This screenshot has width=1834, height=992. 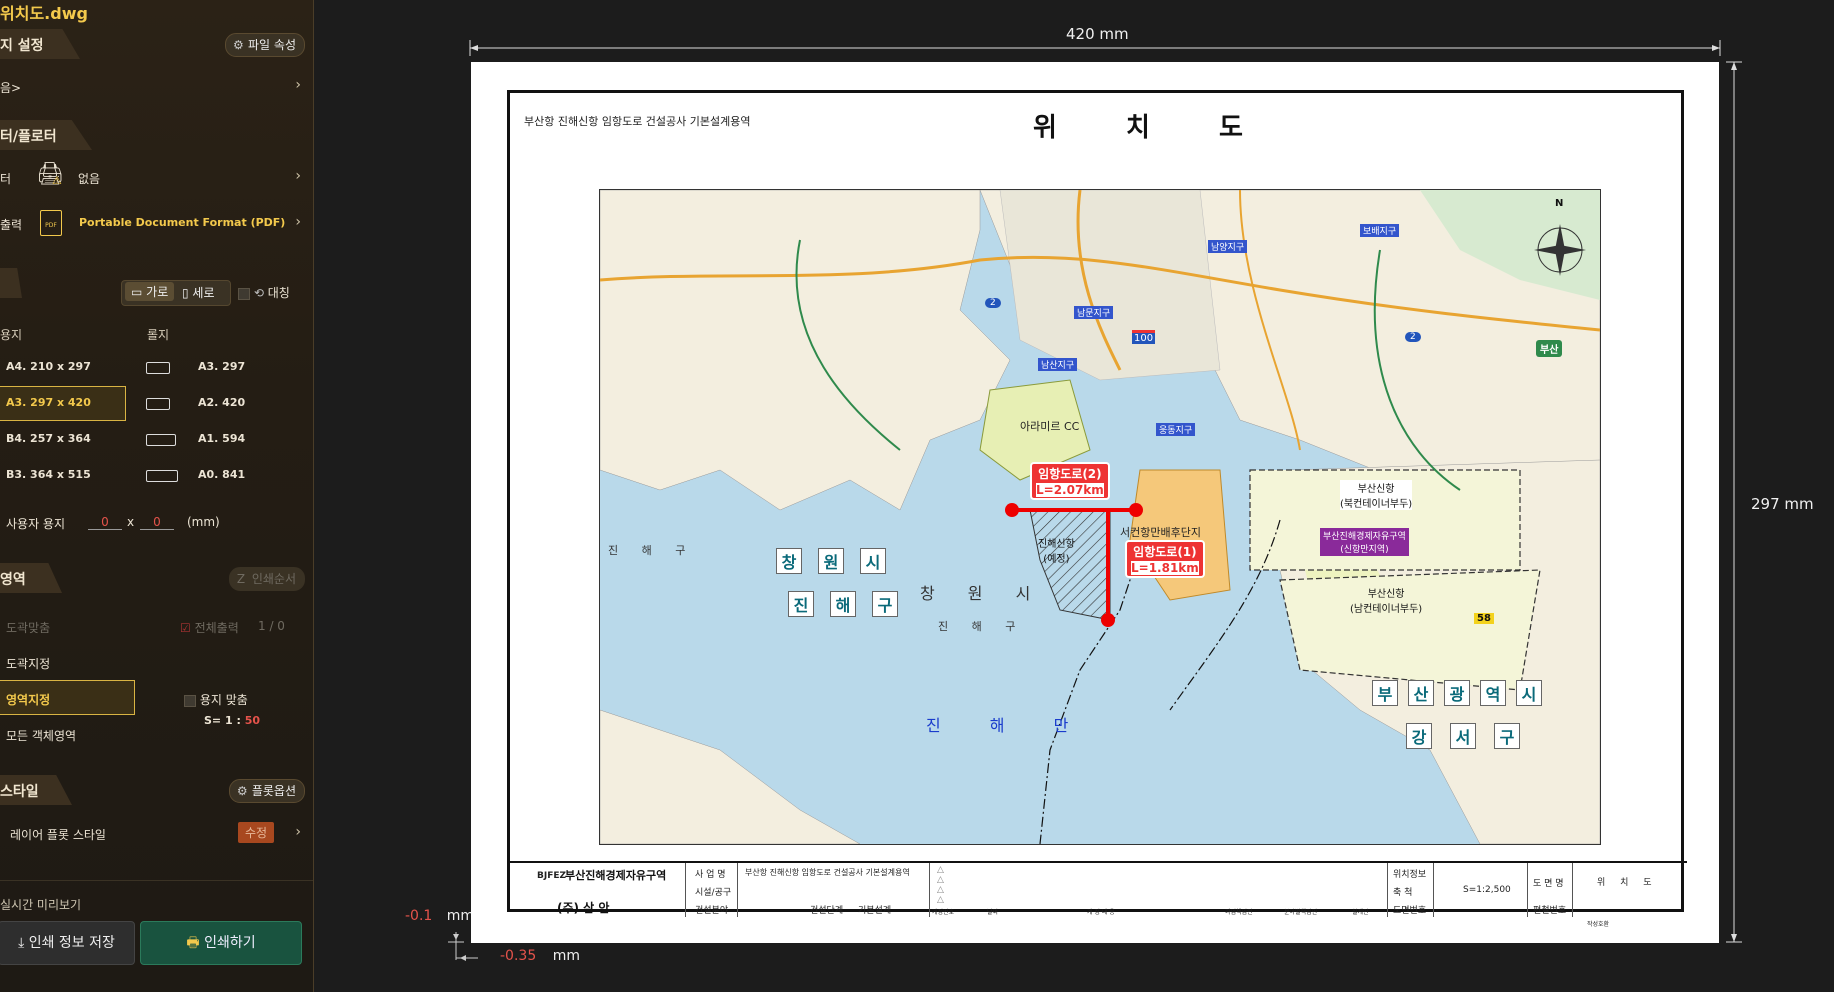 What do you see at coordinates (131, 522) in the screenshot?
I see `custom-x-label: x` at bounding box center [131, 522].